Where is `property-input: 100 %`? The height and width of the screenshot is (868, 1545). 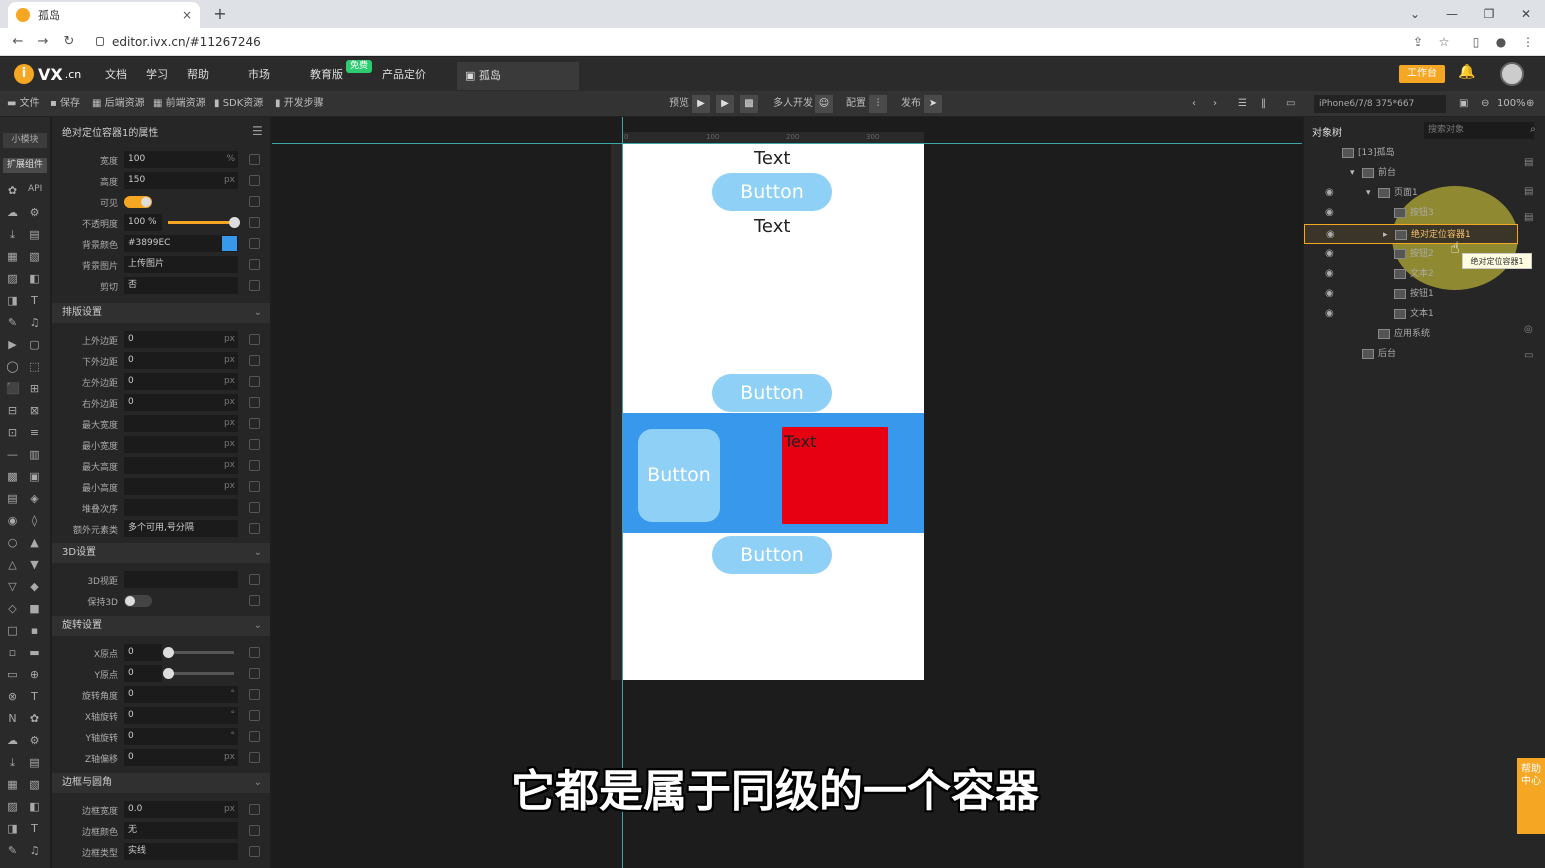 property-input: 100 % is located at coordinates (143, 222).